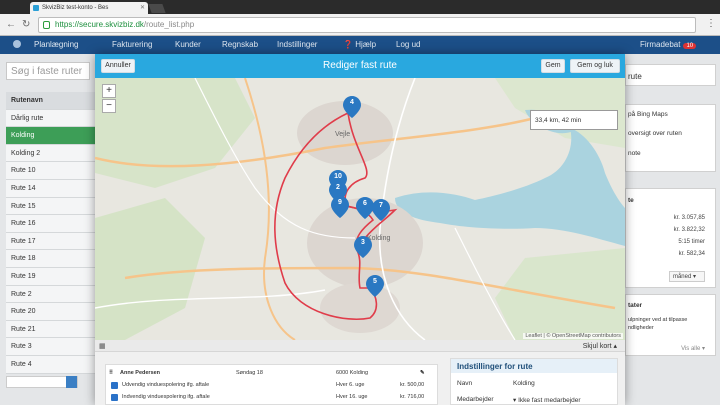 The image size is (720, 405). What do you see at coordinates (670, 75) in the screenshot?
I see `route-box: rute` at bounding box center [670, 75].